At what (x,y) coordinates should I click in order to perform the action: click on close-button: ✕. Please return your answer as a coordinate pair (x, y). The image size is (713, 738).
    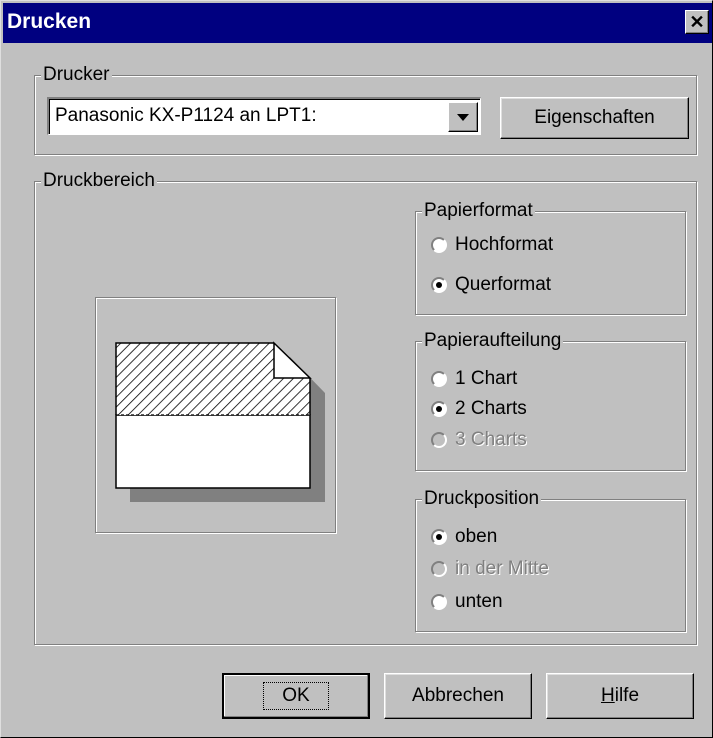
    Looking at the image, I should click on (697, 22).